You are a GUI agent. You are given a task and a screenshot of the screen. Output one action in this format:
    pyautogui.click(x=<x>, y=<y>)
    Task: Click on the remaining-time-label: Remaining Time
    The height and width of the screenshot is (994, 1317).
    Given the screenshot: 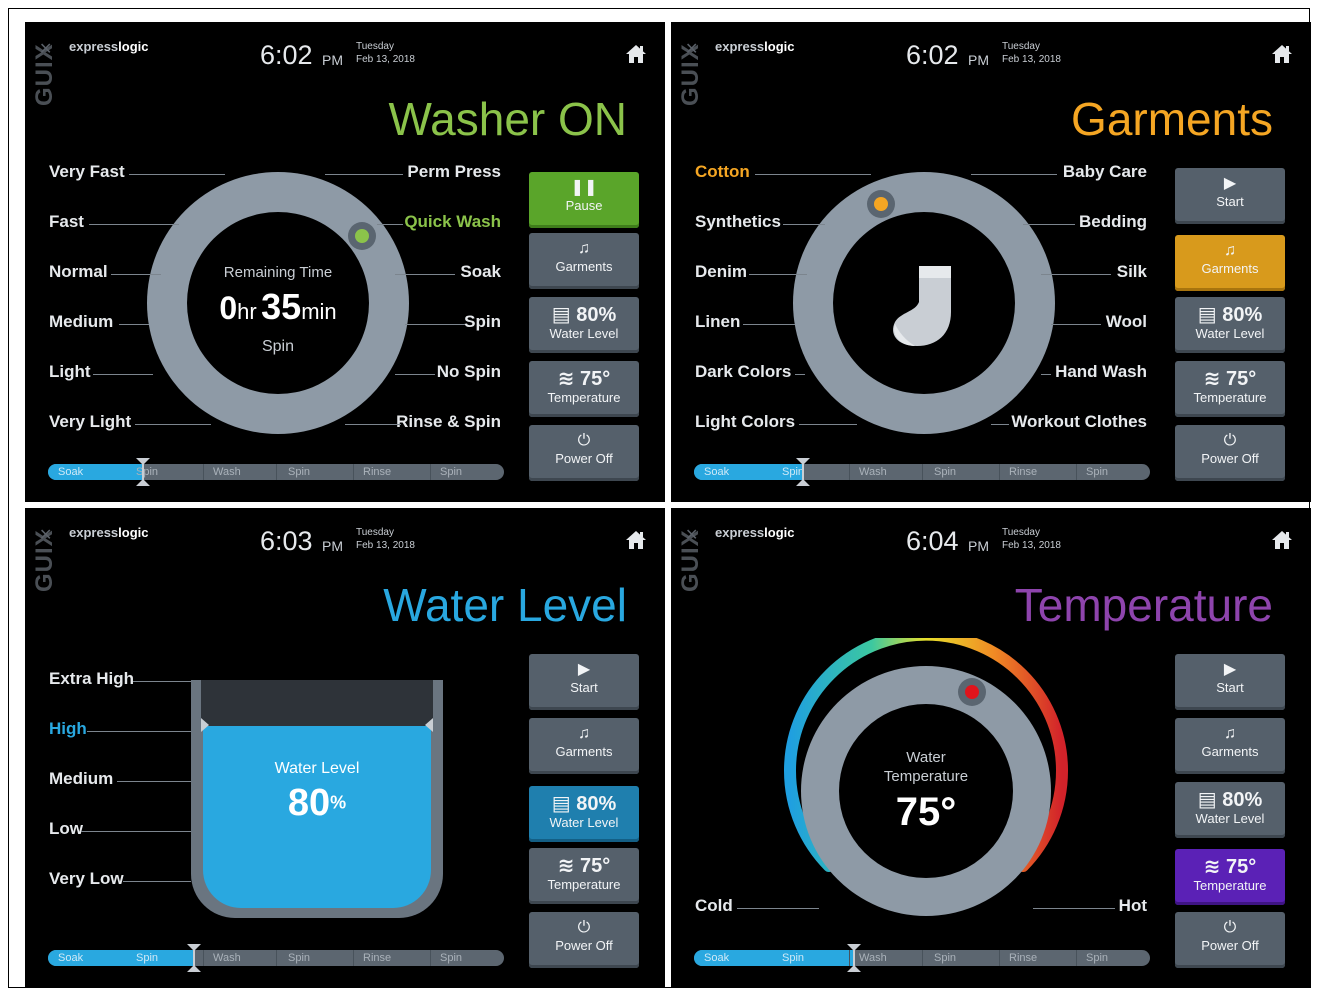 What is the action you would take?
    pyautogui.click(x=278, y=272)
    